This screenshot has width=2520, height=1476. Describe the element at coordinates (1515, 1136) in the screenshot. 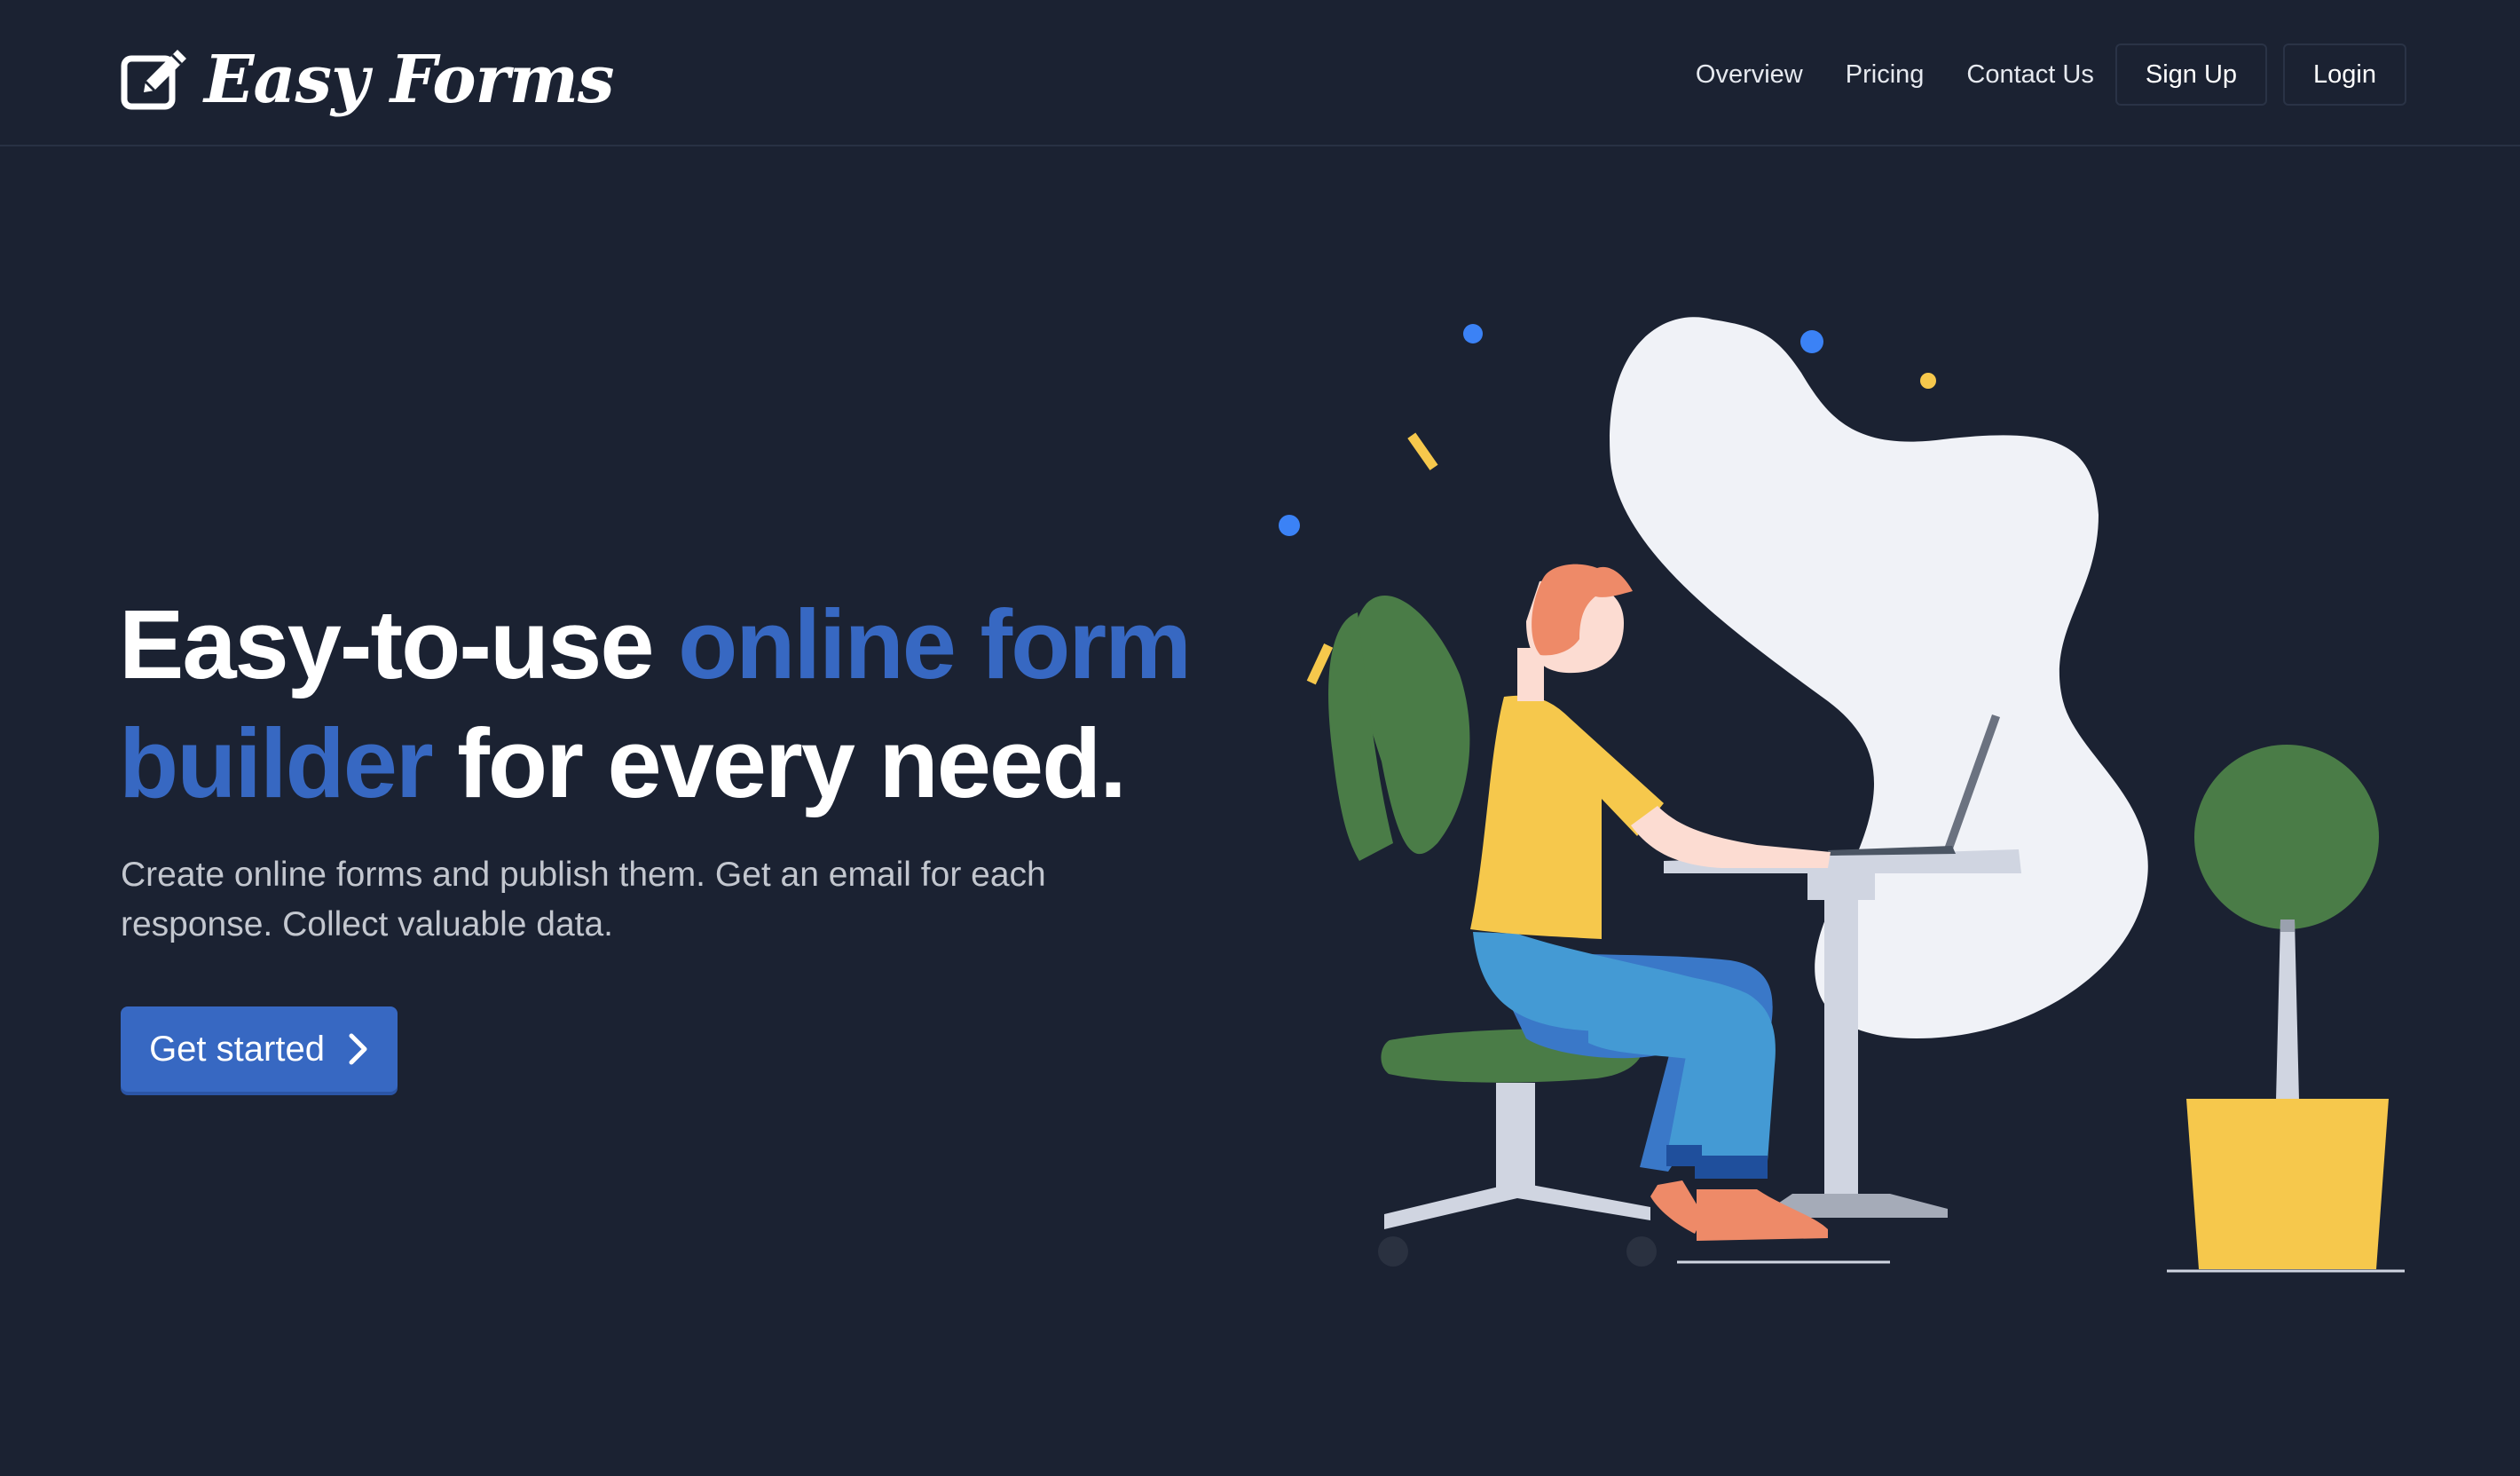

I see `chair-post` at that location.